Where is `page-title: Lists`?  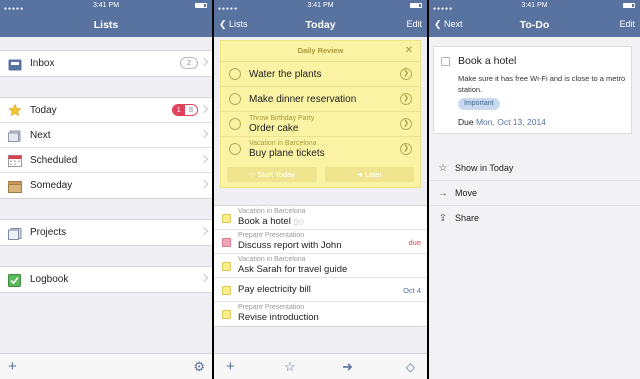
page-title: Lists is located at coordinates (106, 25).